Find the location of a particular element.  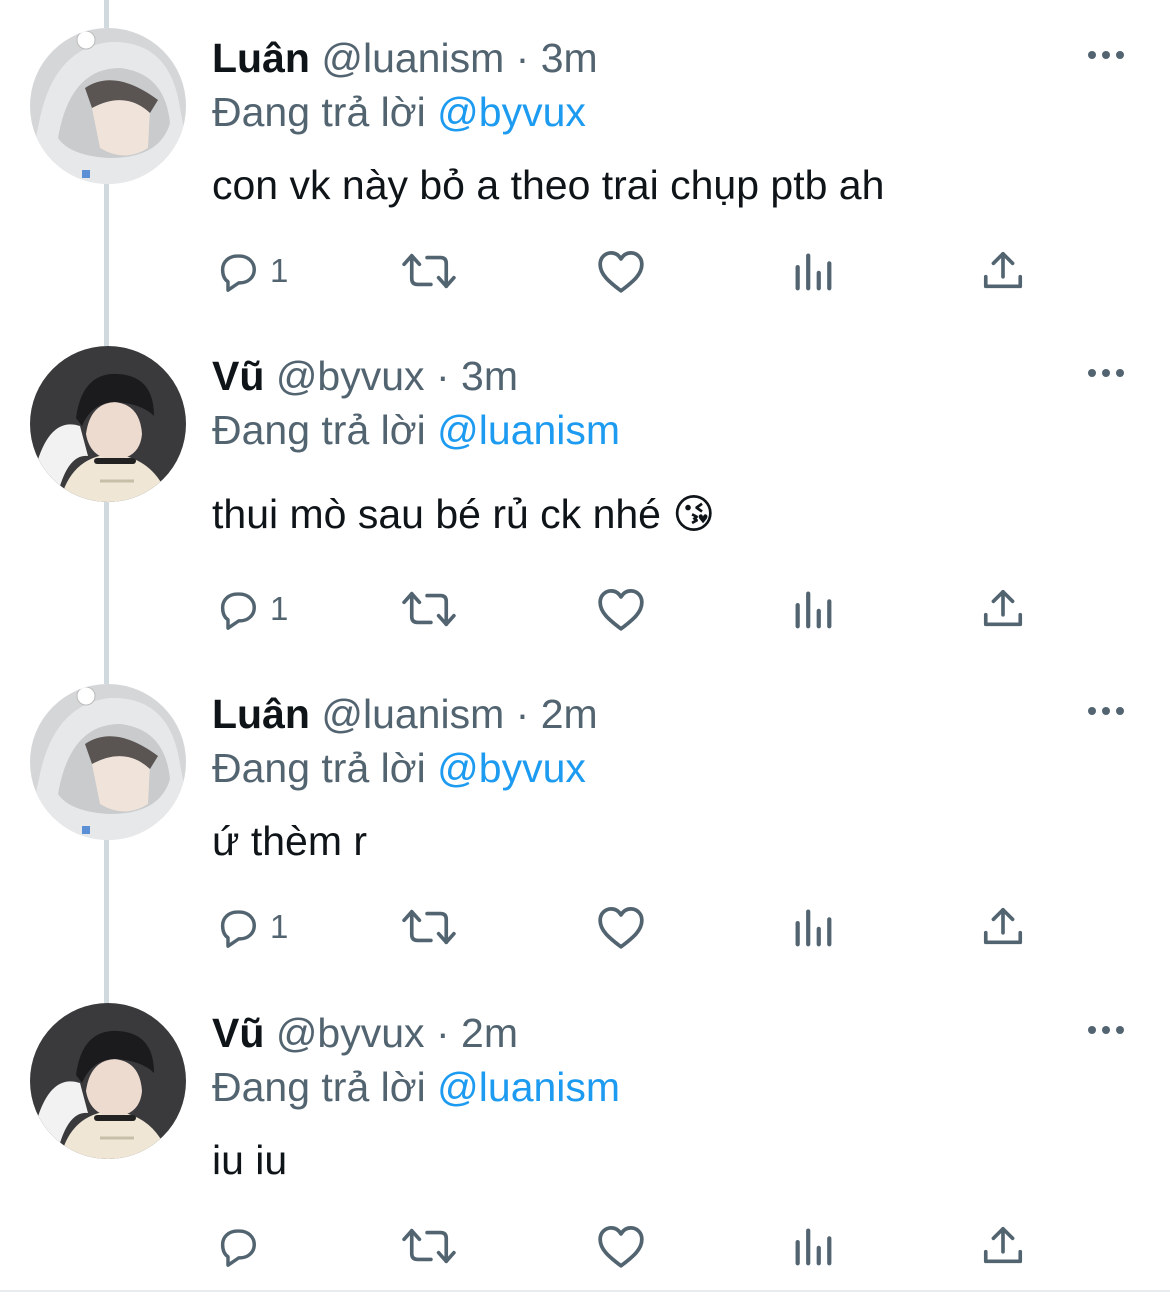

tweet-text: ứ thèm r is located at coordinates (290, 841).